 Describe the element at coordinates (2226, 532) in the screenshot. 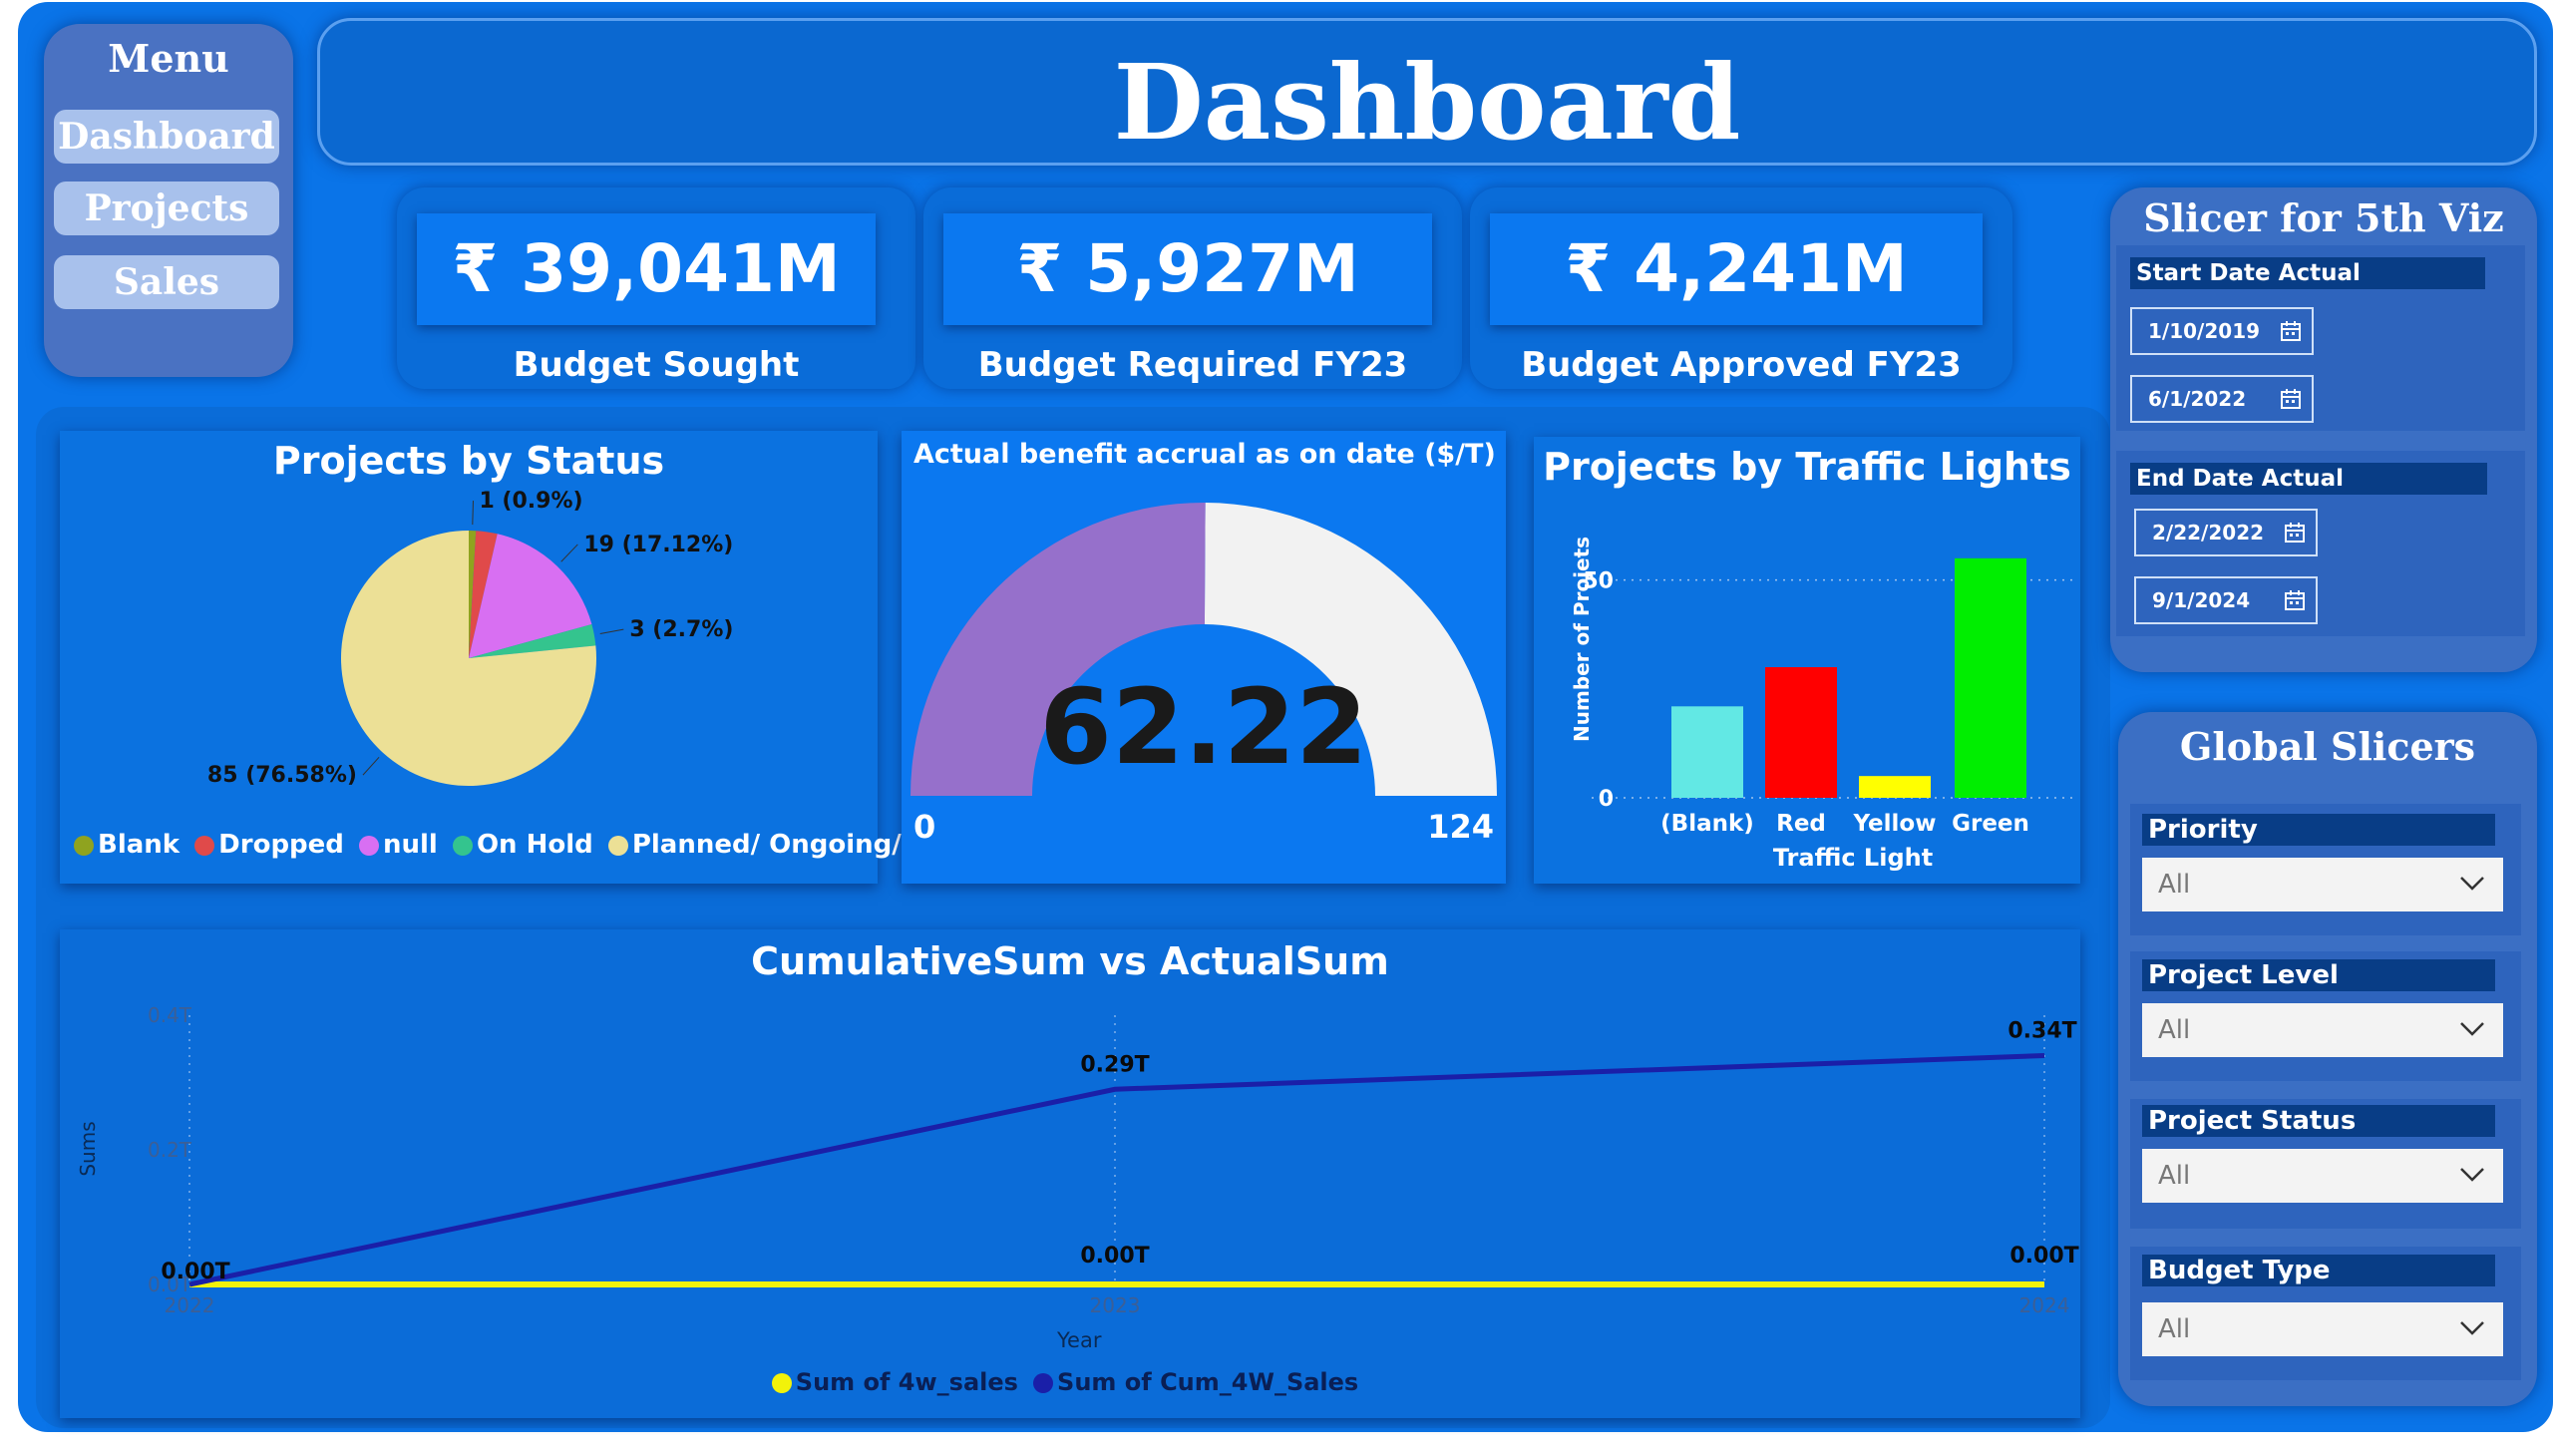

I see `end-date-from-field: 2/22/2022` at that location.